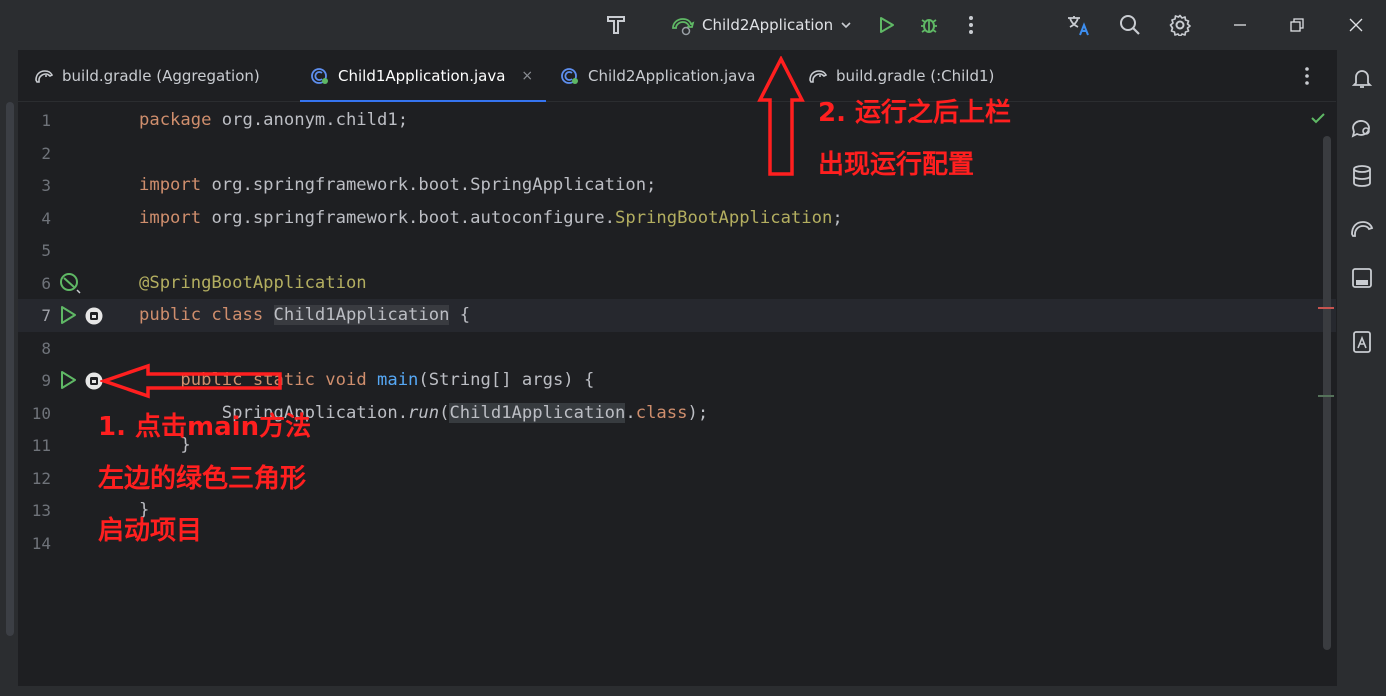 The height and width of the screenshot is (696, 1386). Describe the element at coordinates (41, 478) in the screenshot. I see `line-number: 12` at that location.